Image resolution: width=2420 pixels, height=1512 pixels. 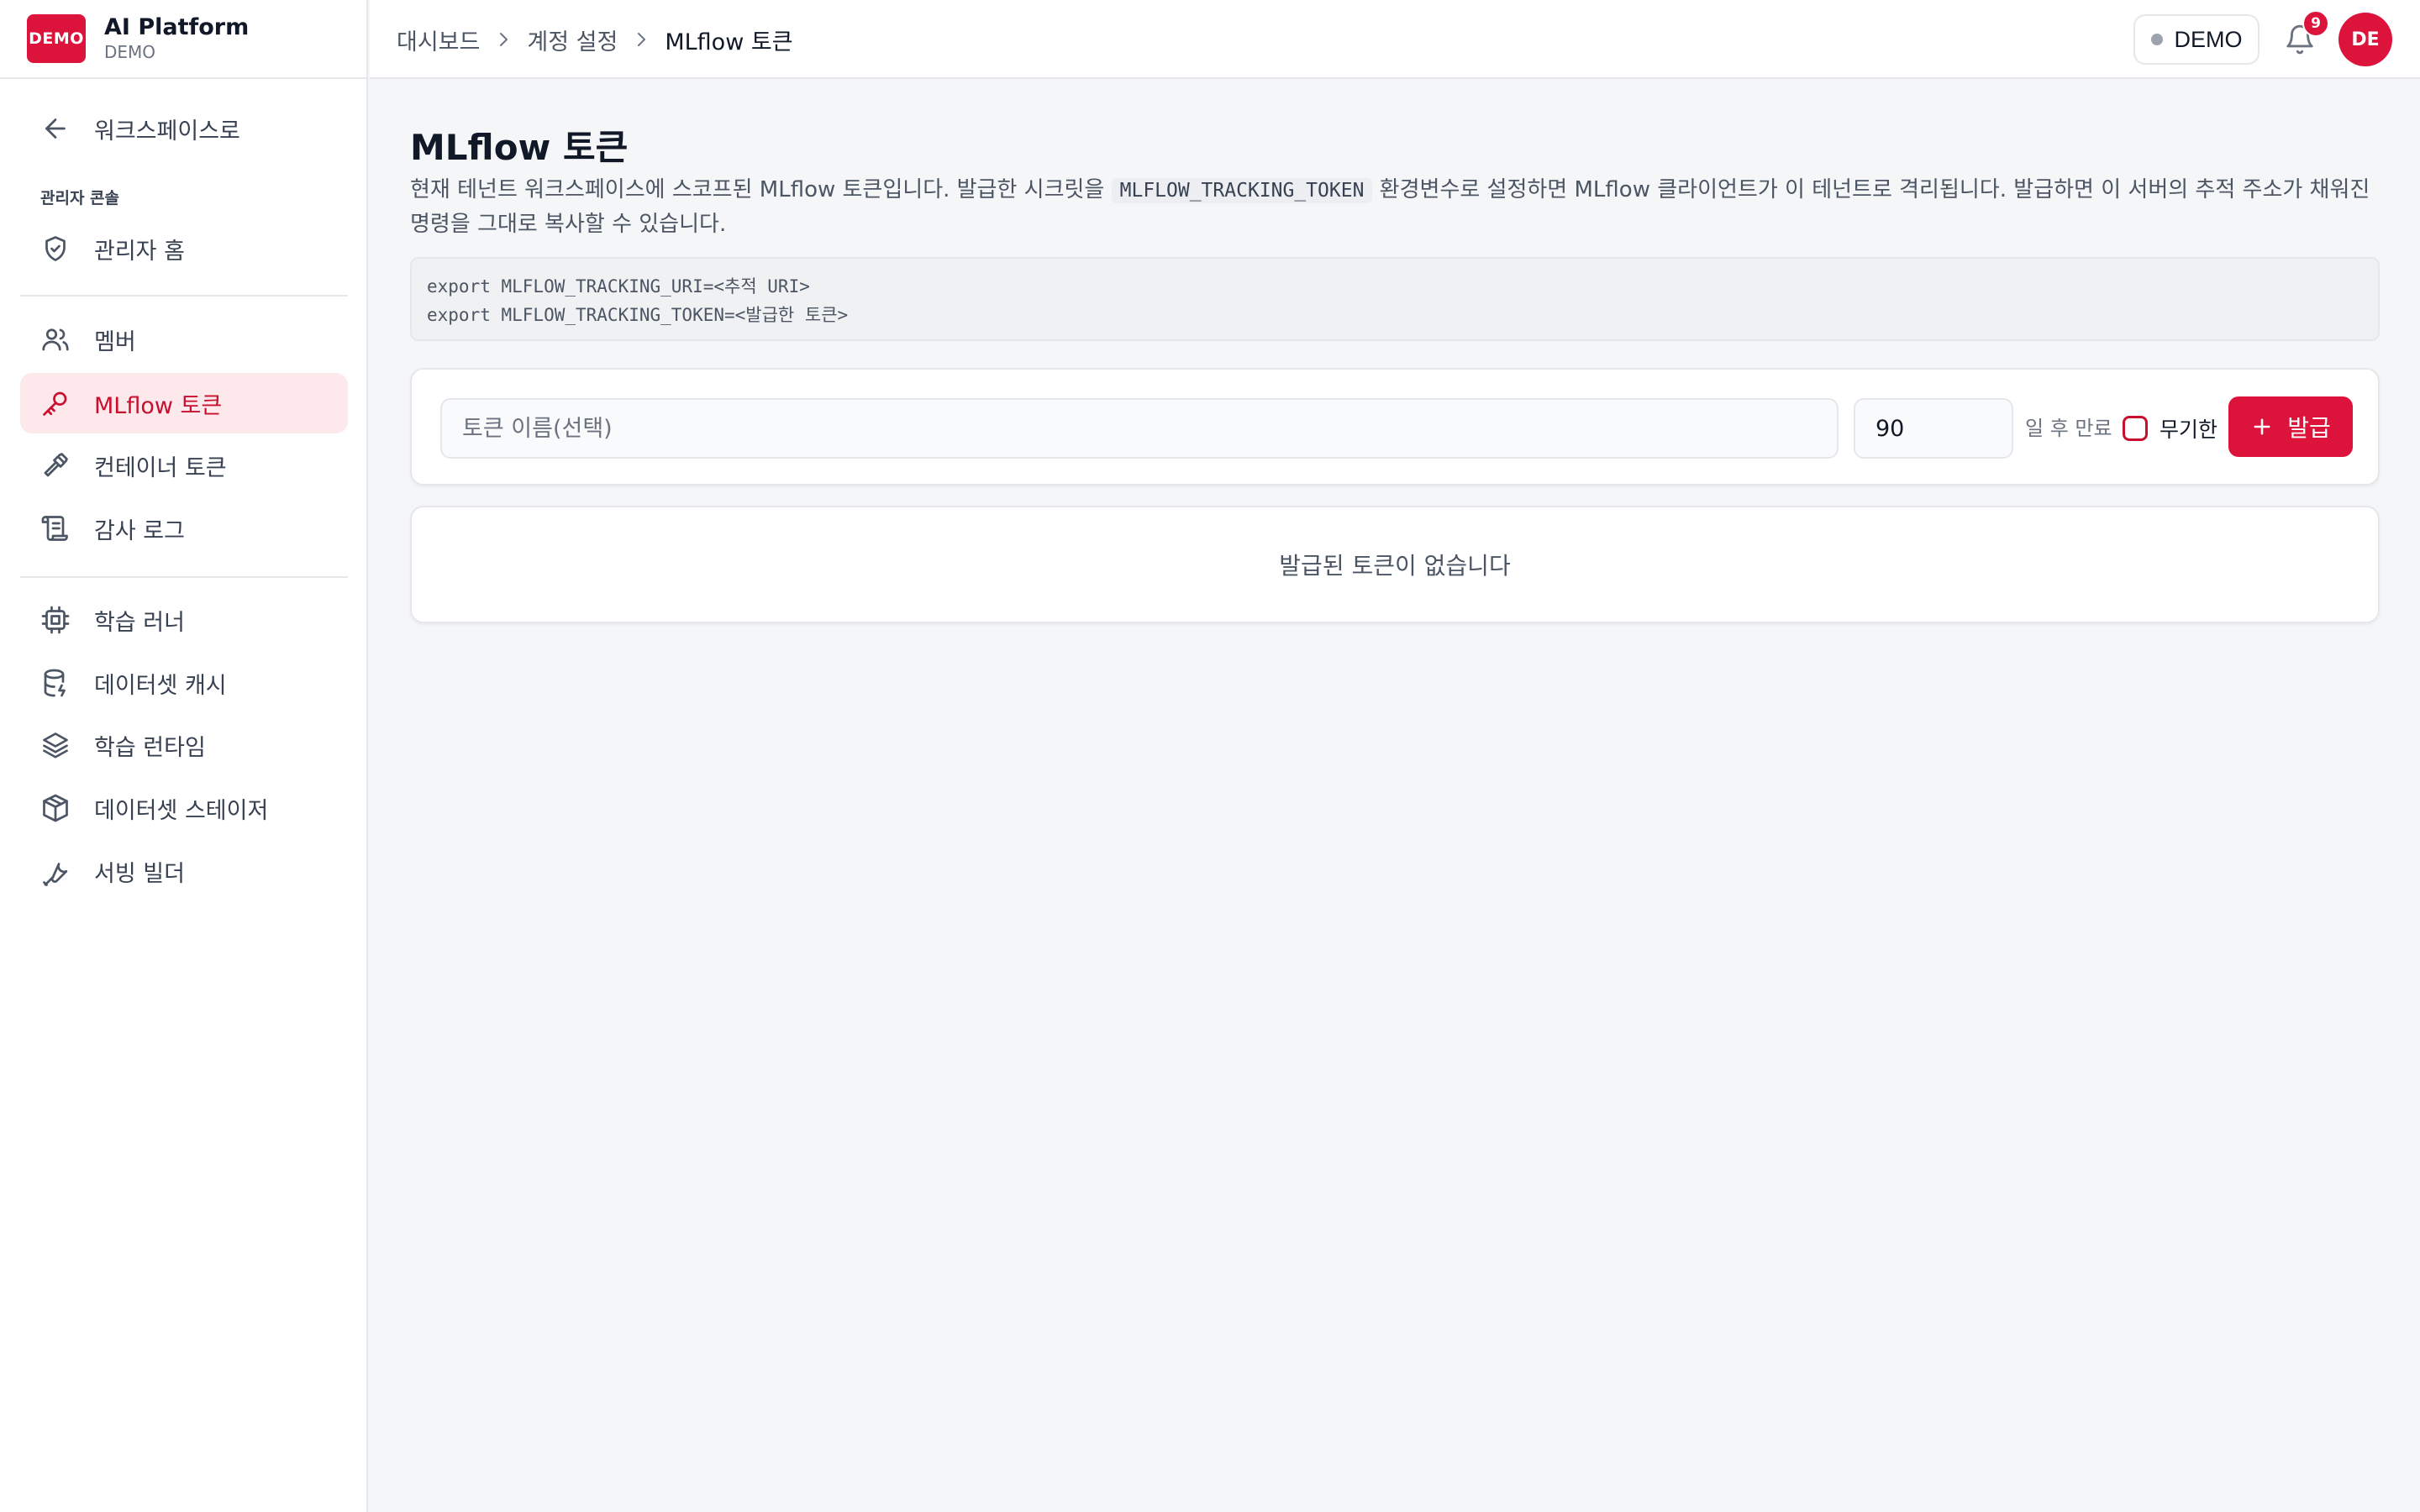 I want to click on sidebar-item-mlflow-tokens: MLflow 토큰, so click(x=184, y=403).